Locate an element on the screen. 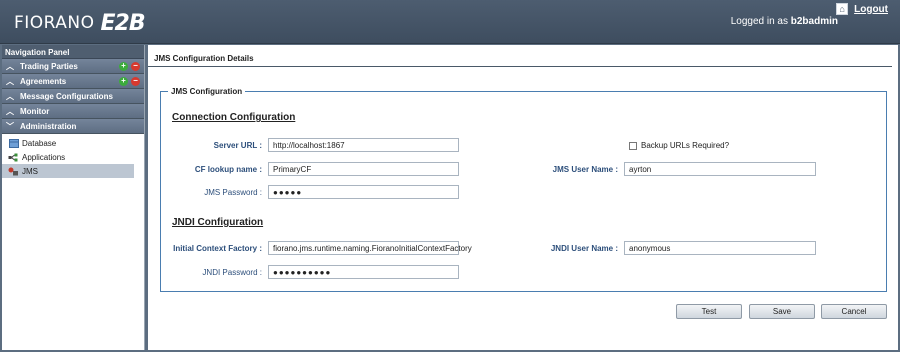  logged-in-prefix: Logged in as is located at coordinates (760, 21).